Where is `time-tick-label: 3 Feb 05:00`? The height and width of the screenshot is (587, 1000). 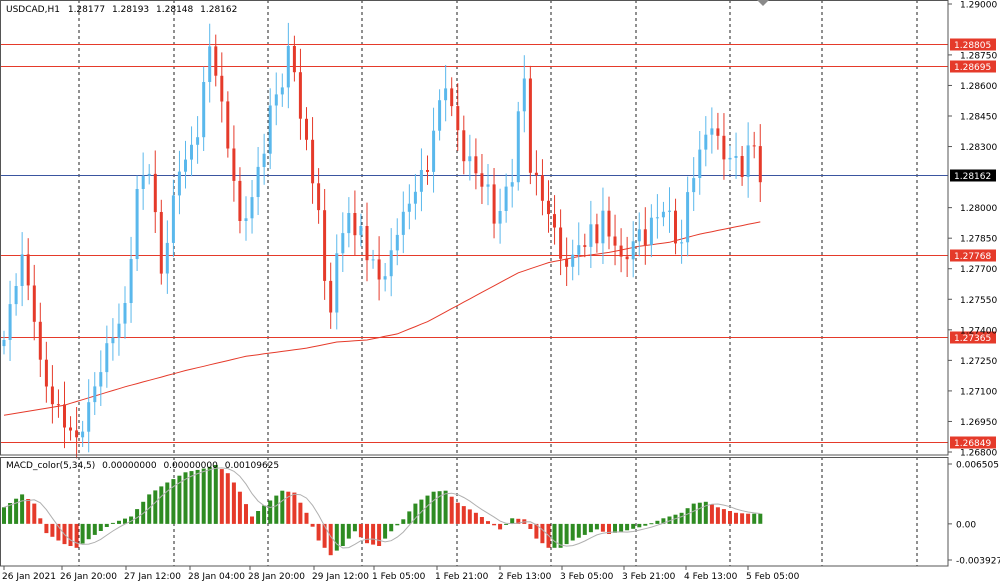 time-tick-label: 3 Feb 05:00 is located at coordinates (587, 577).